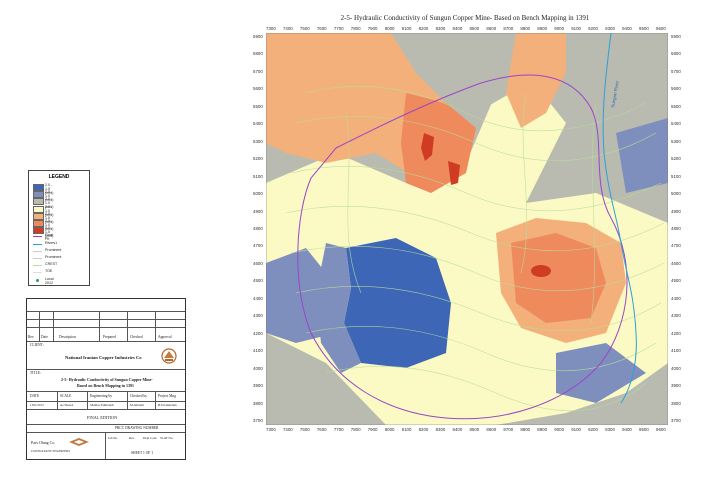 The height and width of the screenshot is (496, 705). What do you see at coordinates (102, 417) in the screenshot?
I see `edition-label: FINAL EDITION` at bounding box center [102, 417].